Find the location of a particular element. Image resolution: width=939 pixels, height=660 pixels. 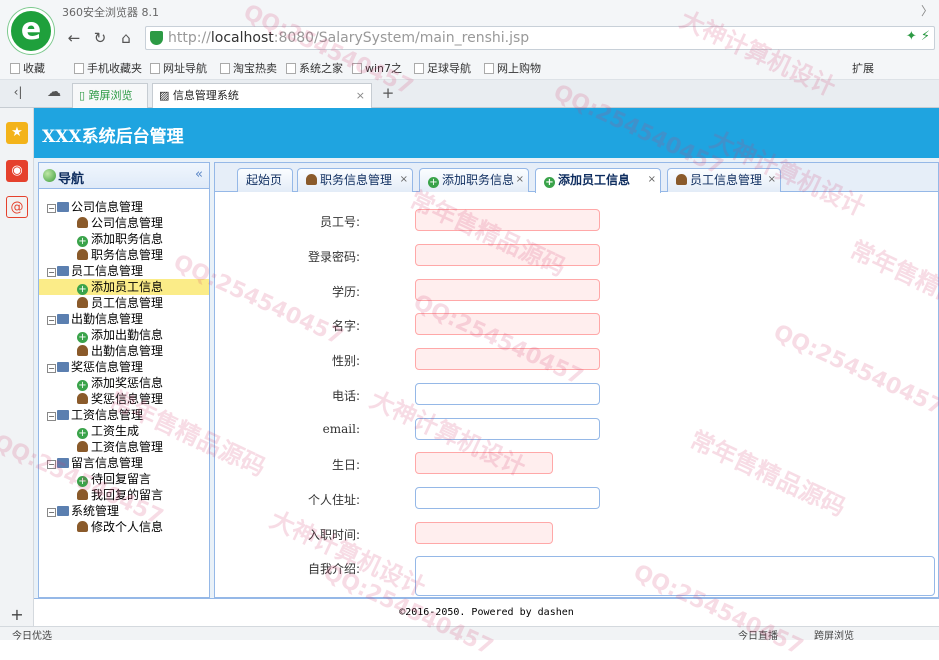

tab-1: 起始页 is located at coordinates (265, 180).